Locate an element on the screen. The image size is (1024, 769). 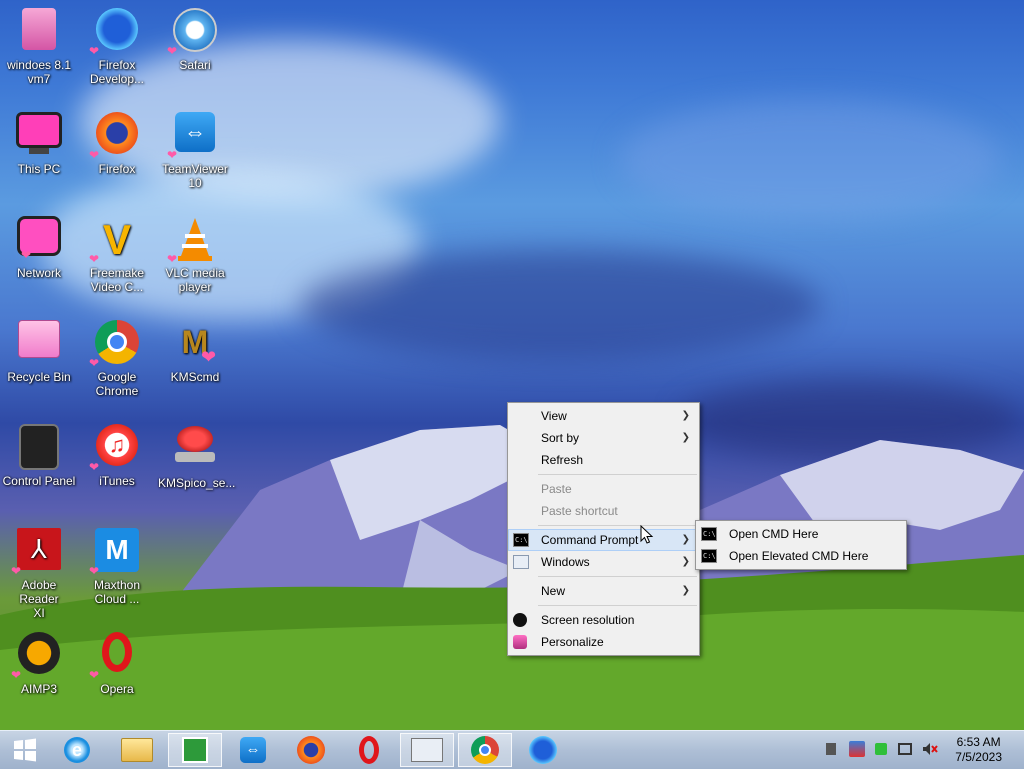
chrome-icon is located at coordinates (485, 750).